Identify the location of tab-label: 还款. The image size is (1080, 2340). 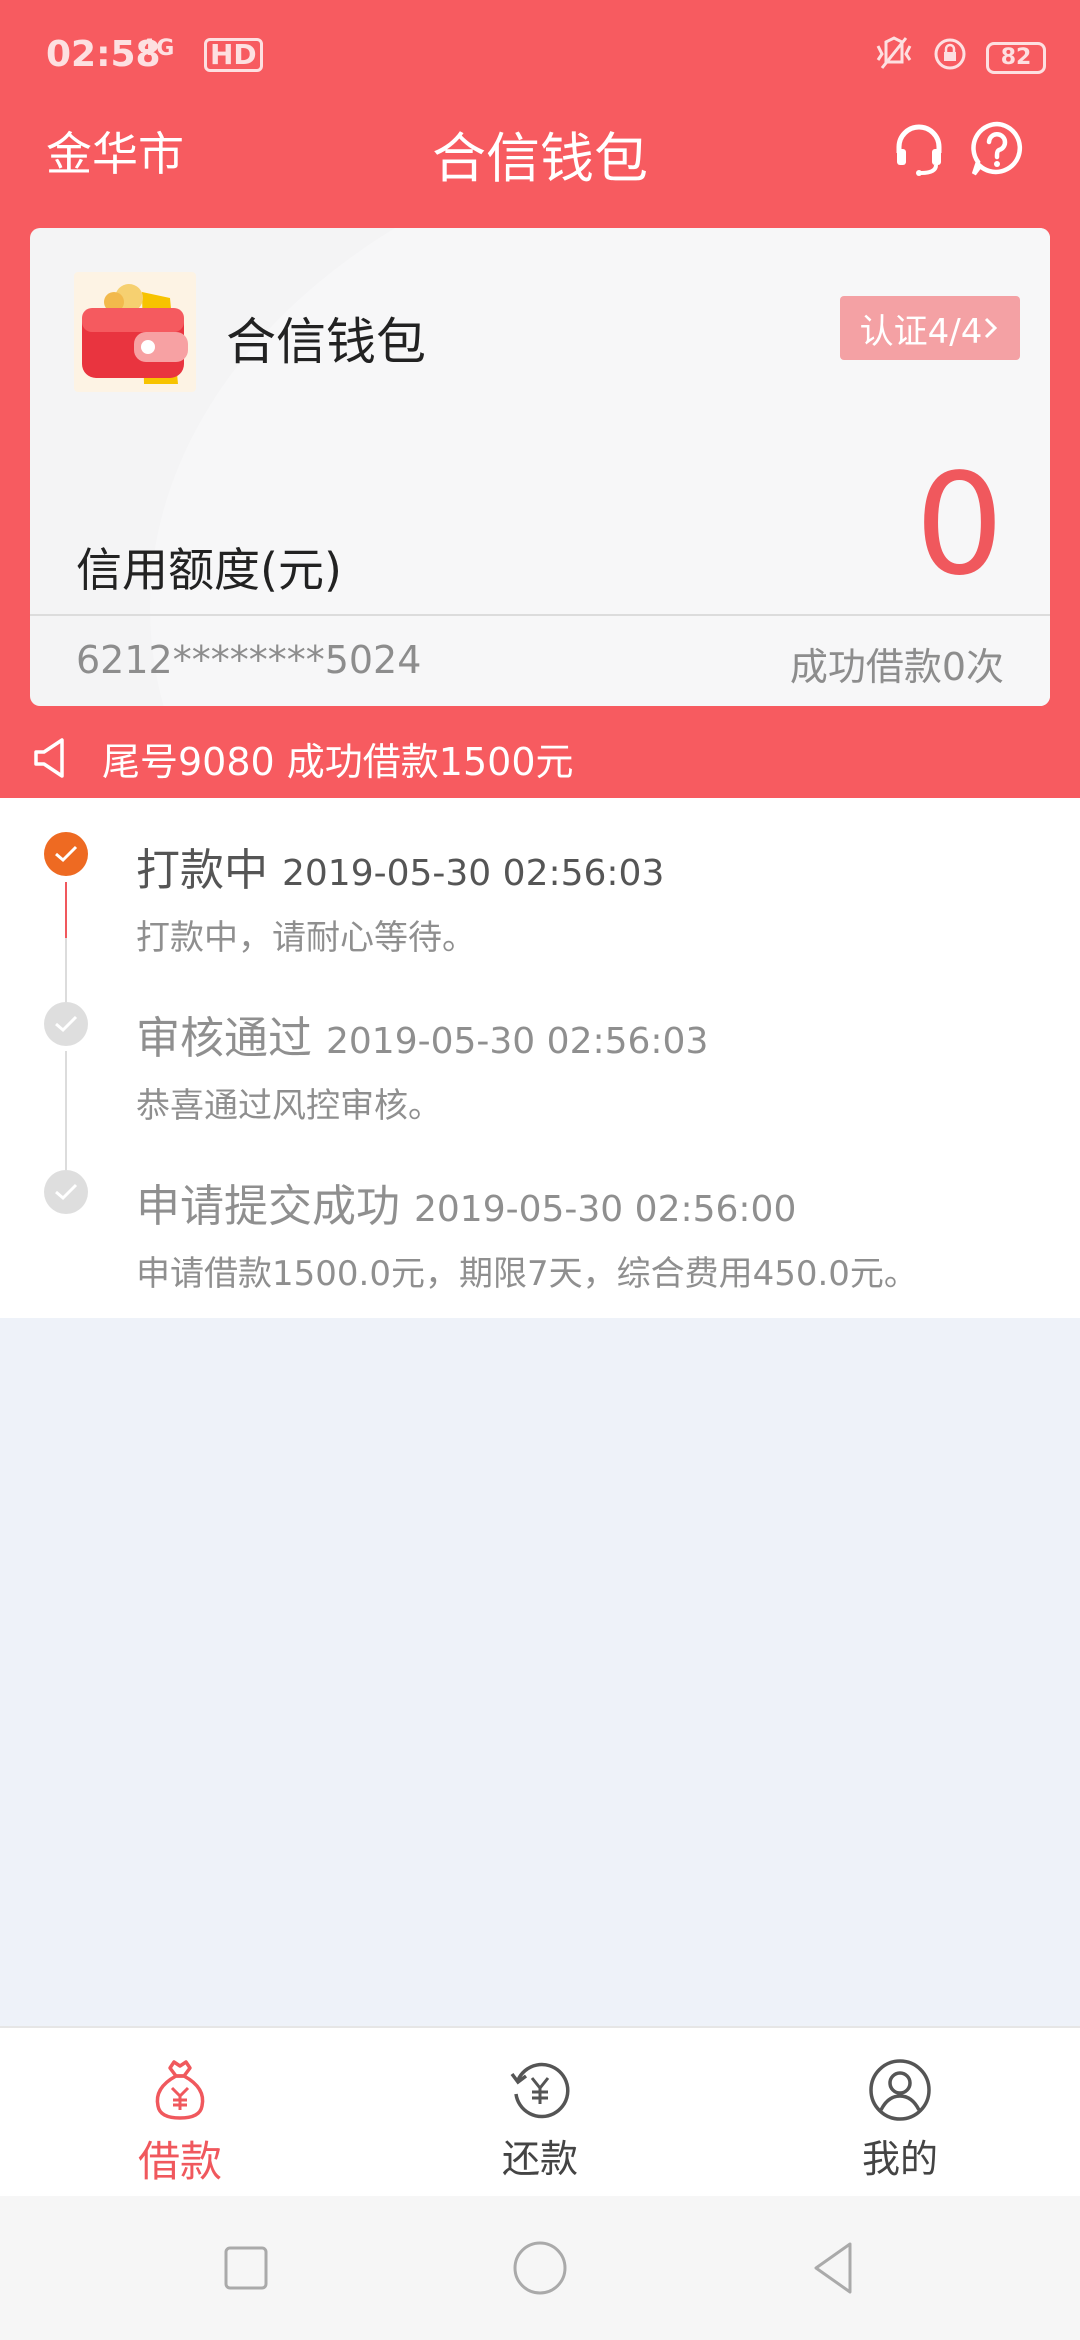
(539, 2159).